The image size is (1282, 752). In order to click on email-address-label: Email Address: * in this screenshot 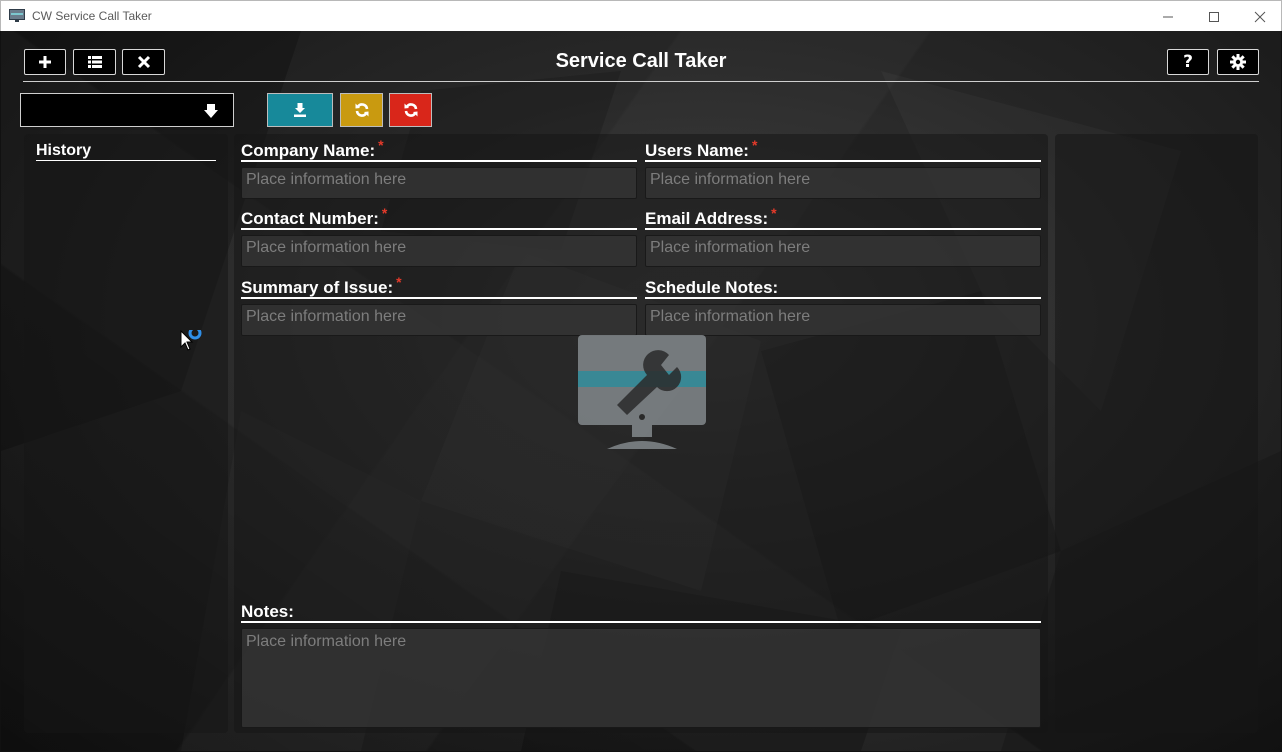, I will do `click(711, 216)`.